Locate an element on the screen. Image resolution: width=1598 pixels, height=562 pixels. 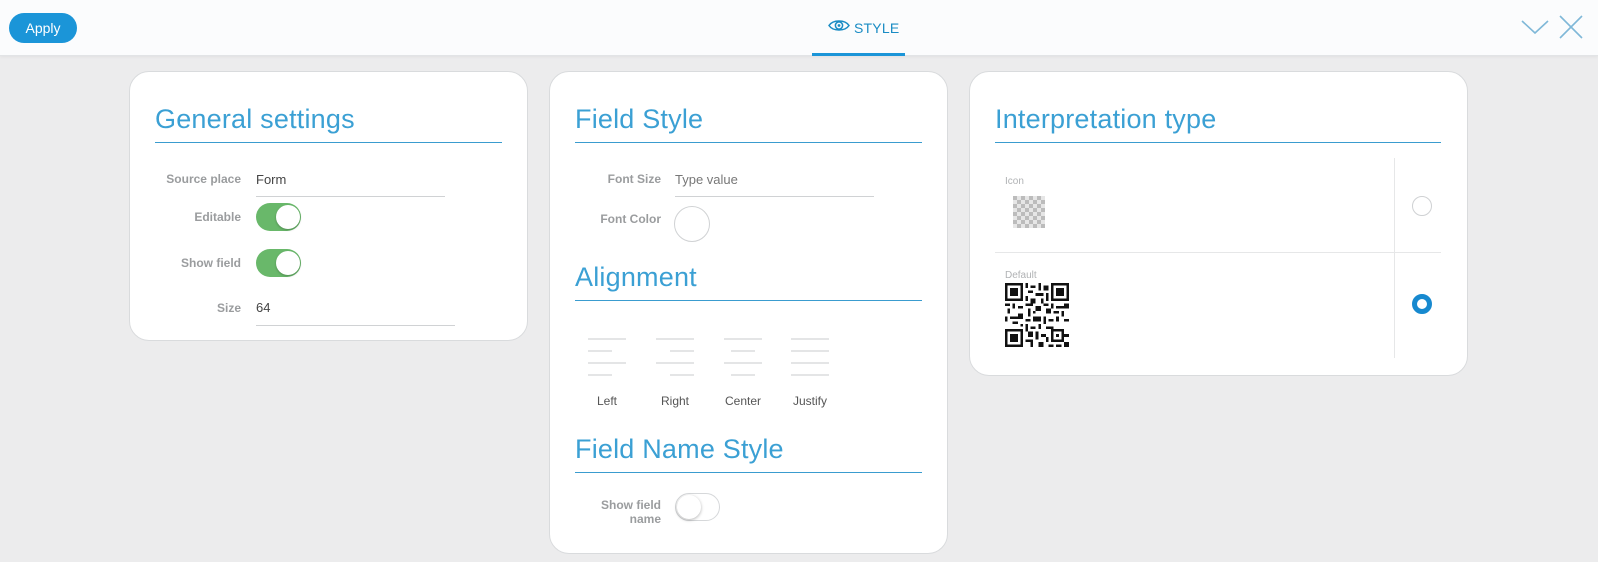
font-color-swatch is located at coordinates (692, 224).